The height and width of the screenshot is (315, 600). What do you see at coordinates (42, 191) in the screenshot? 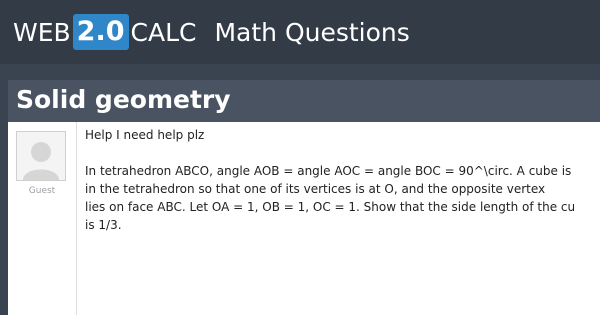
I see `author-name: Guest` at bounding box center [42, 191].